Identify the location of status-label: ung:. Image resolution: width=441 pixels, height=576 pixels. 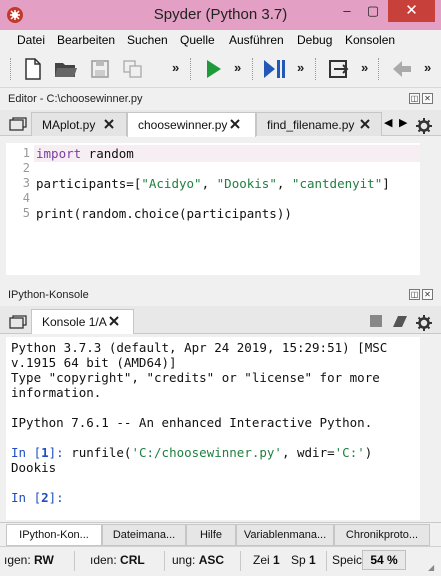
(184, 560).